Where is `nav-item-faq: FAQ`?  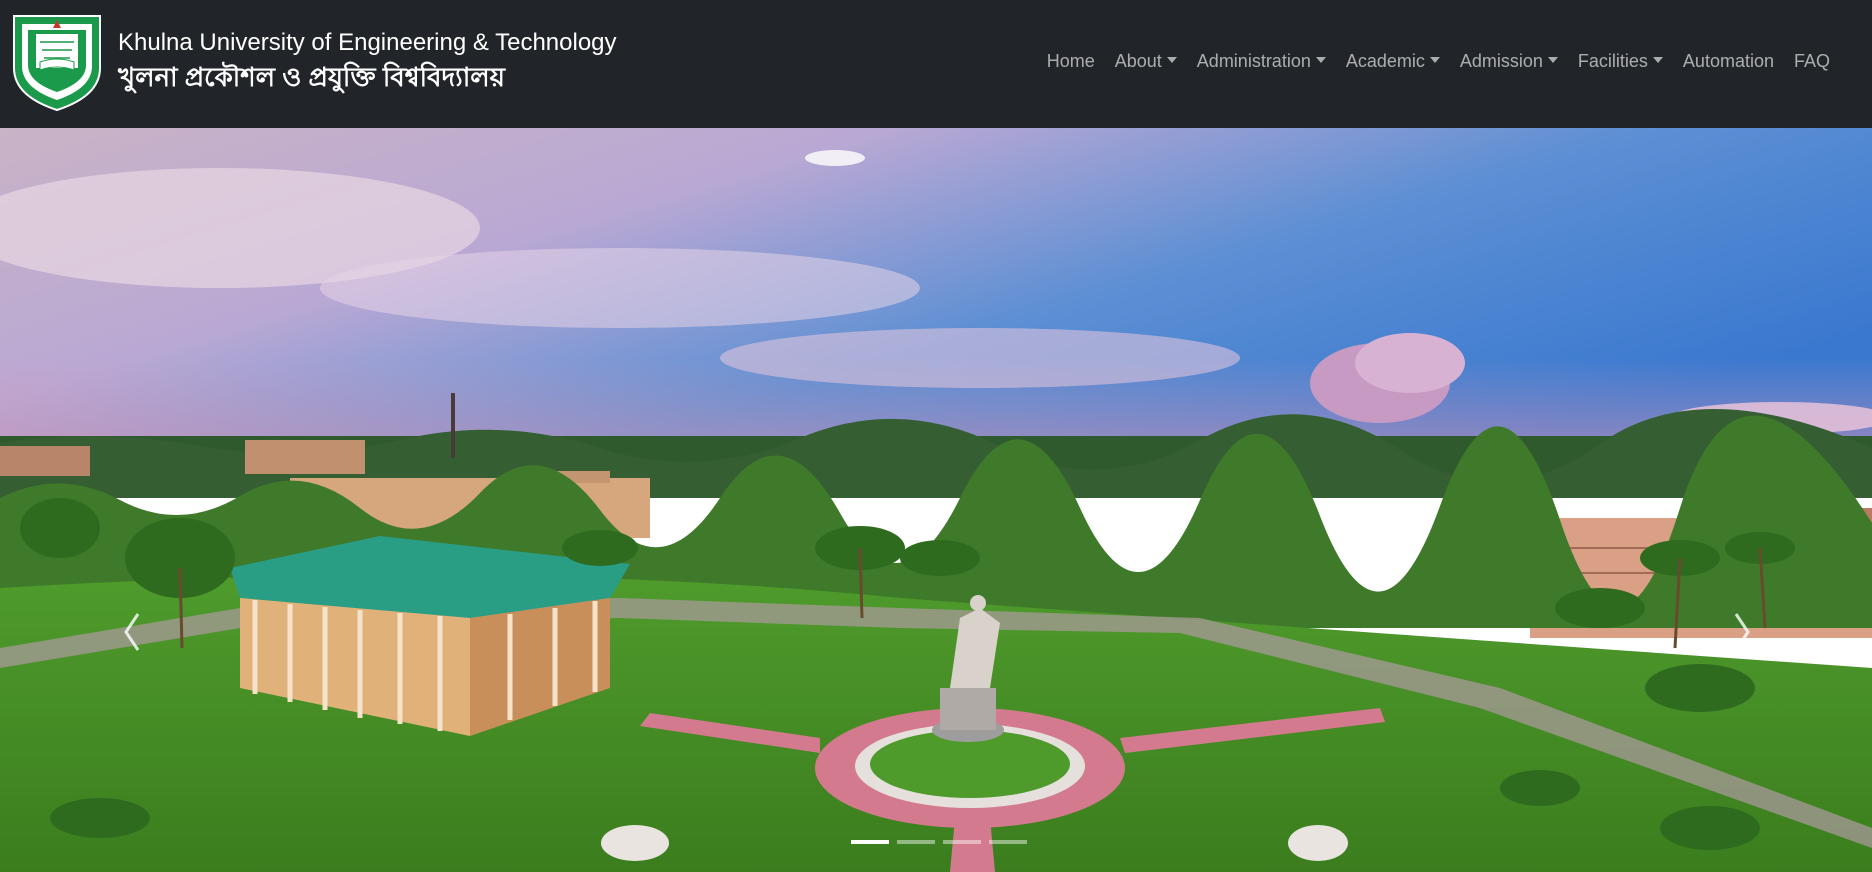 nav-item-faq: FAQ is located at coordinates (1812, 61).